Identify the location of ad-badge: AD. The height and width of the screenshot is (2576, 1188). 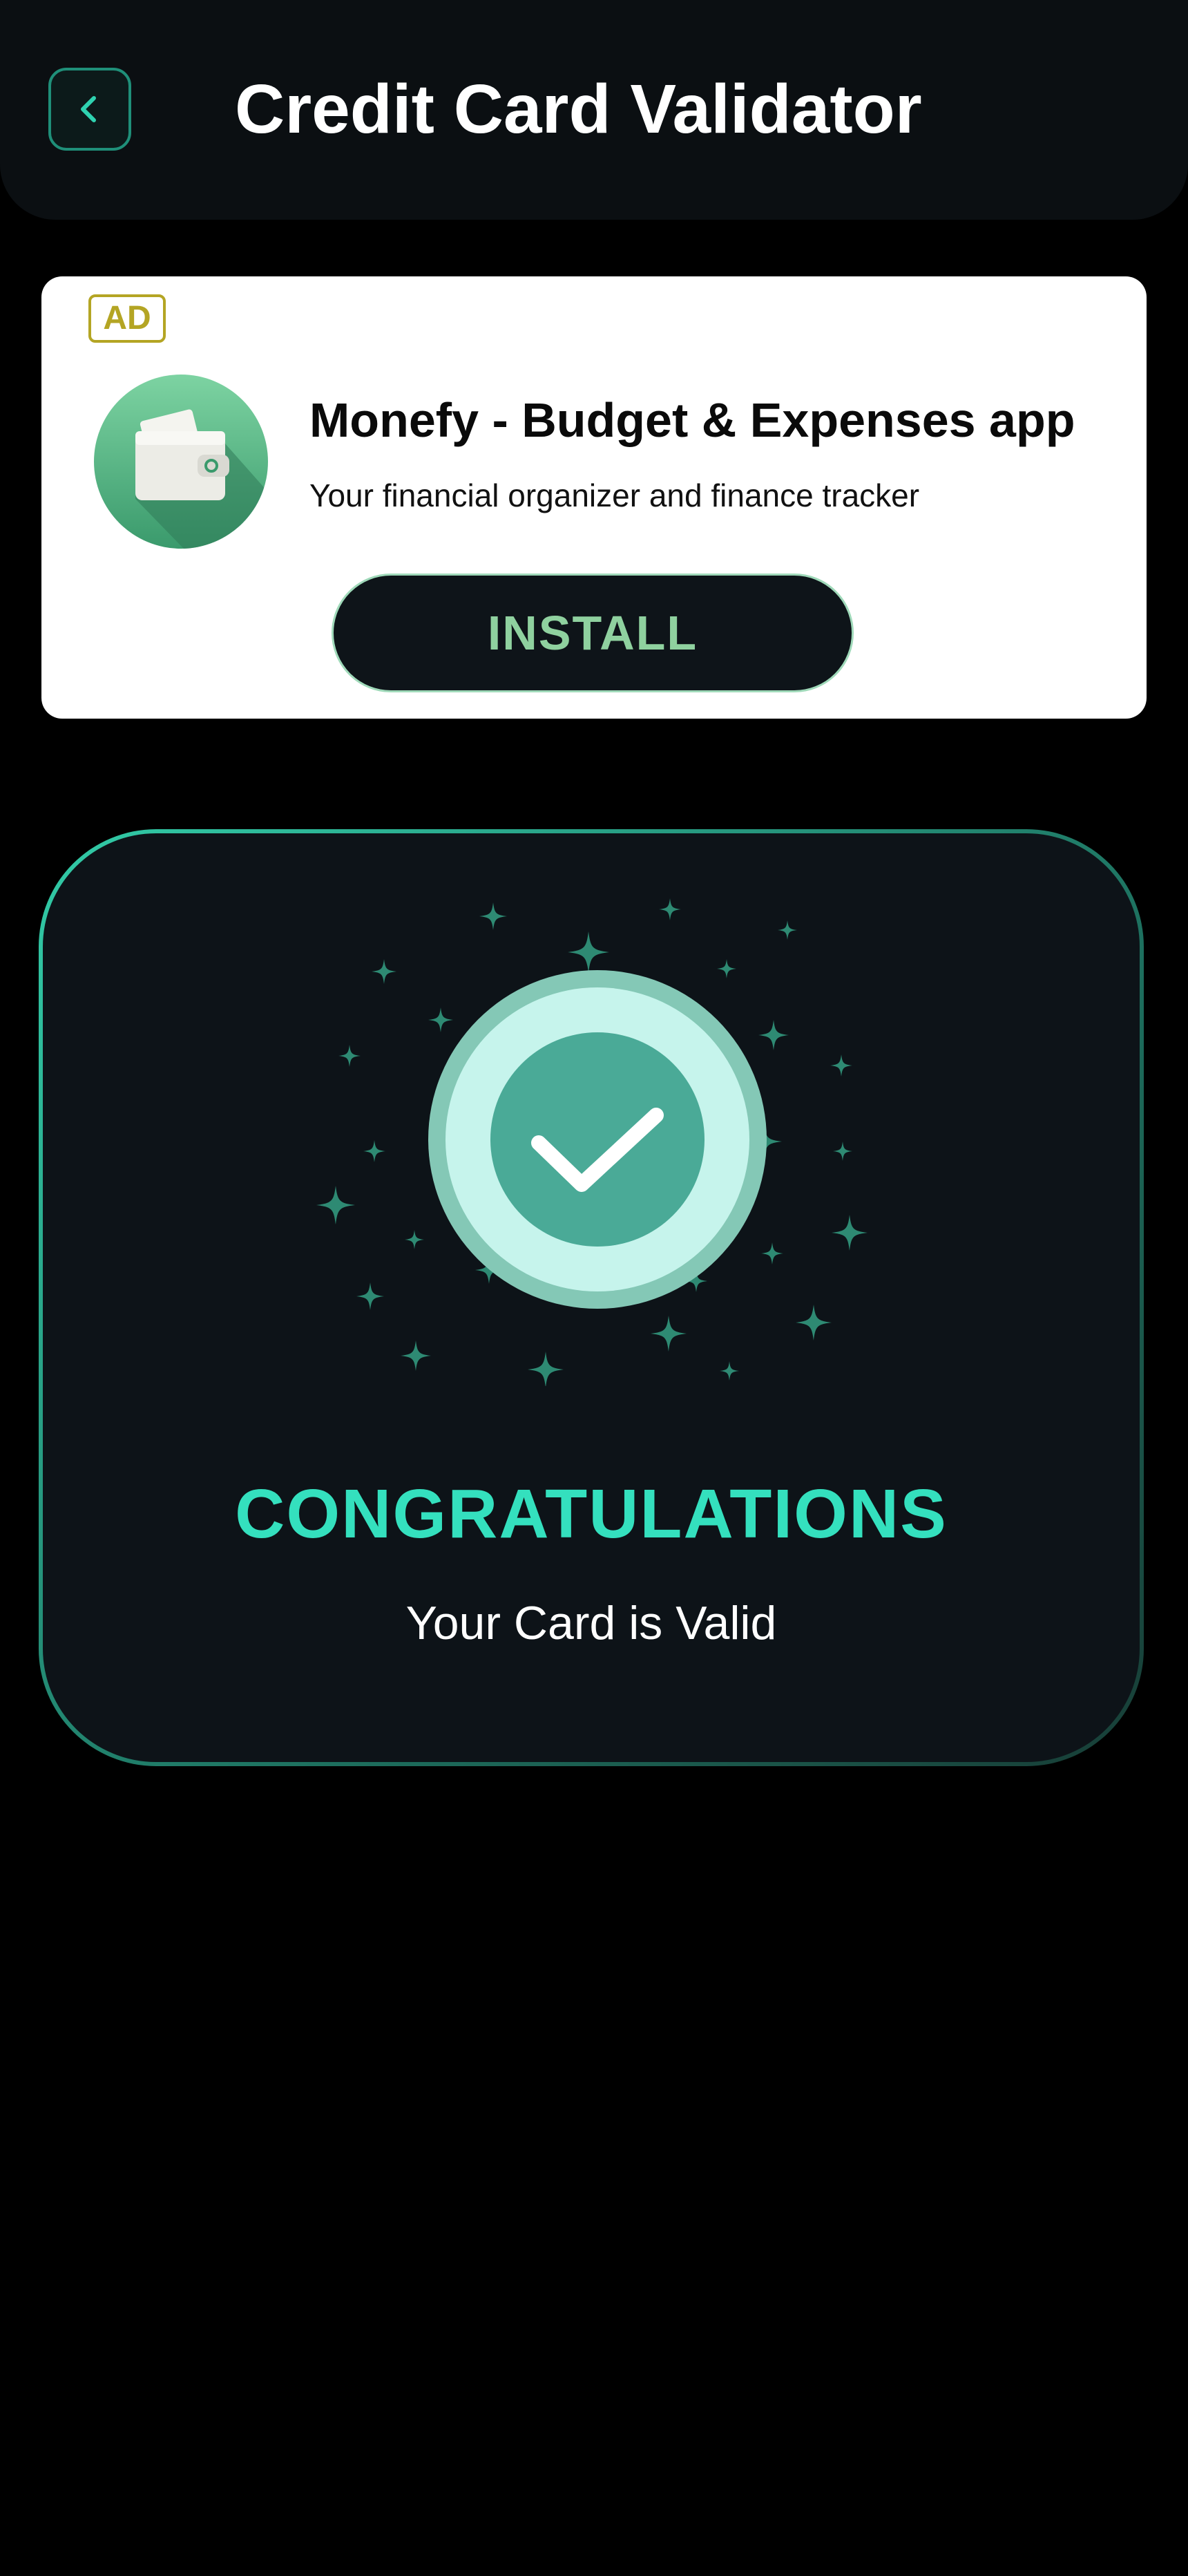
(127, 318).